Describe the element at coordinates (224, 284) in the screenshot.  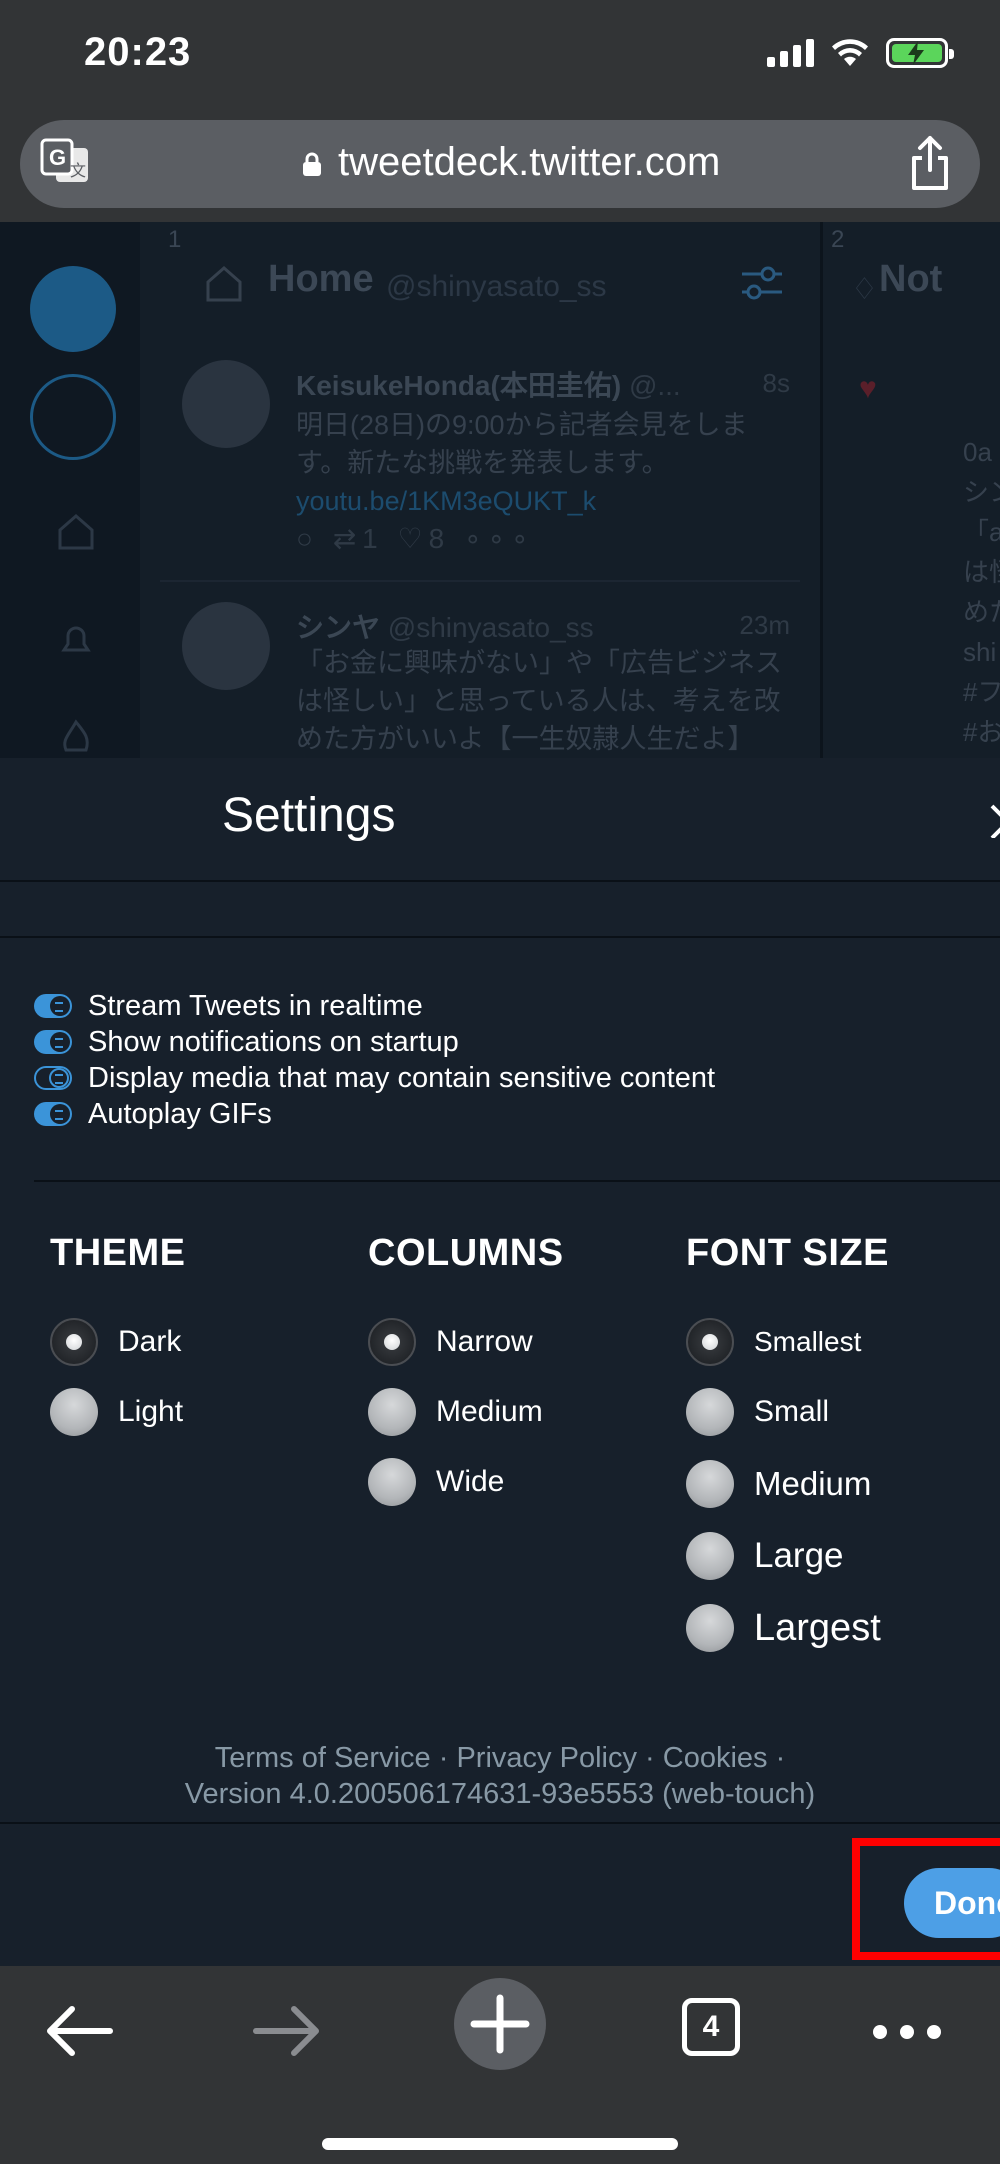
I see `home-column-icon` at that location.